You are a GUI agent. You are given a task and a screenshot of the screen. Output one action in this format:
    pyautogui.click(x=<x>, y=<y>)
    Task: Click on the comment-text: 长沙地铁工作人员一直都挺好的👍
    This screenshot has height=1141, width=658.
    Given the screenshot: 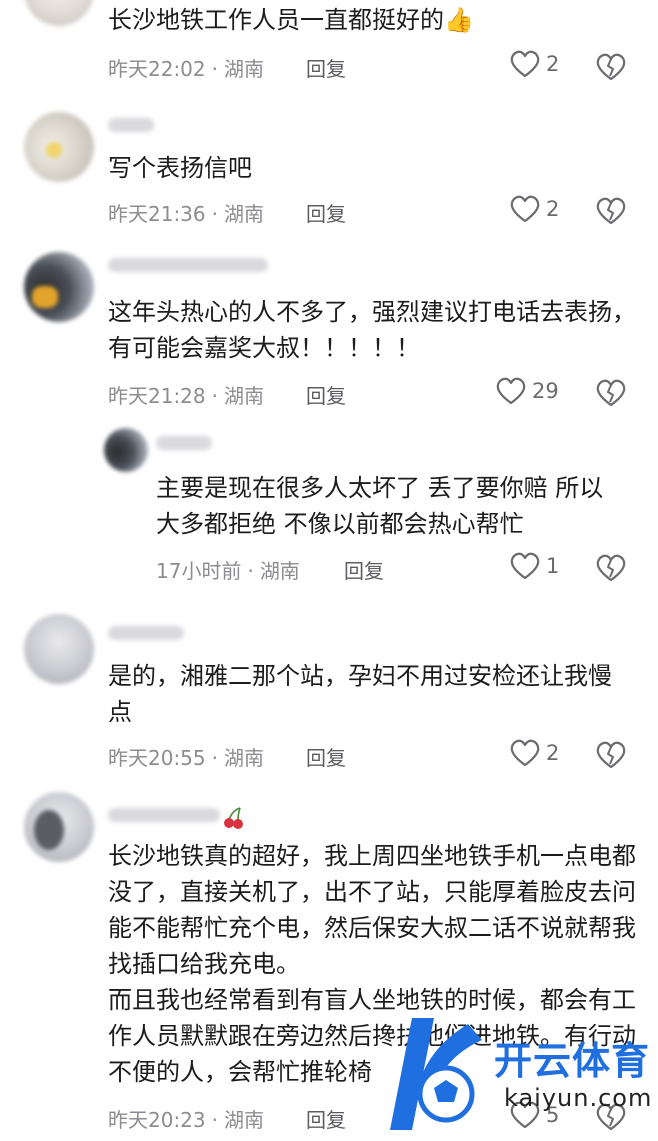 What is the action you would take?
    pyautogui.click(x=291, y=20)
    